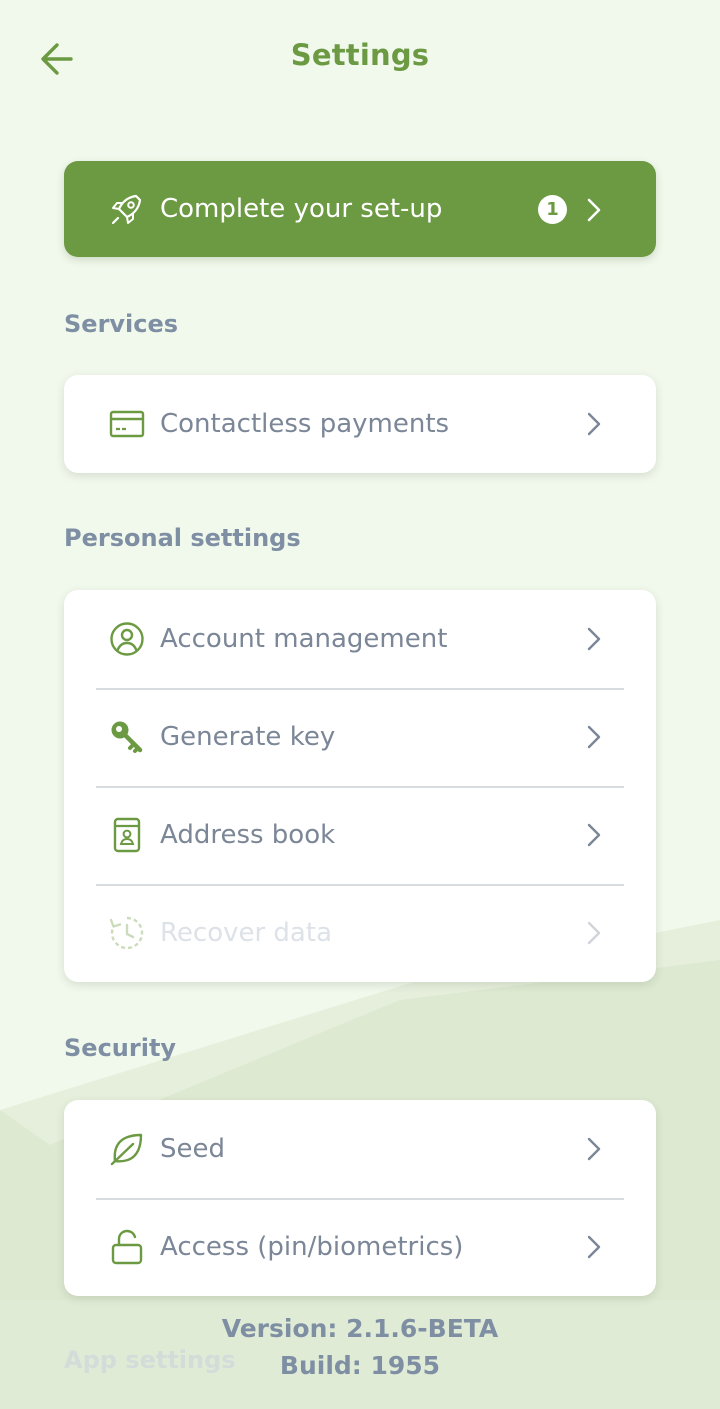 The image size is (720, 1409). I want to click on leaf-icon, so click(126, 1149).